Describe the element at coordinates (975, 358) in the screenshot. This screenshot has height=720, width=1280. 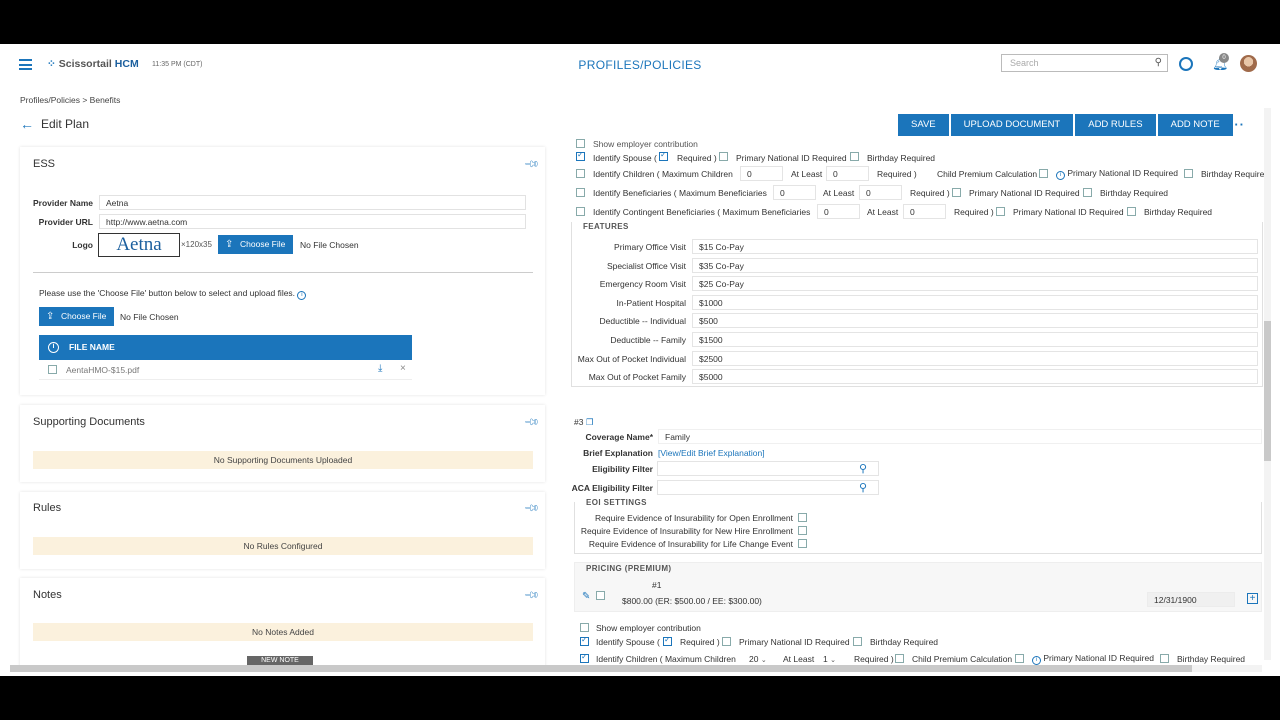
I see `feature-value-field: $2500` at that location.